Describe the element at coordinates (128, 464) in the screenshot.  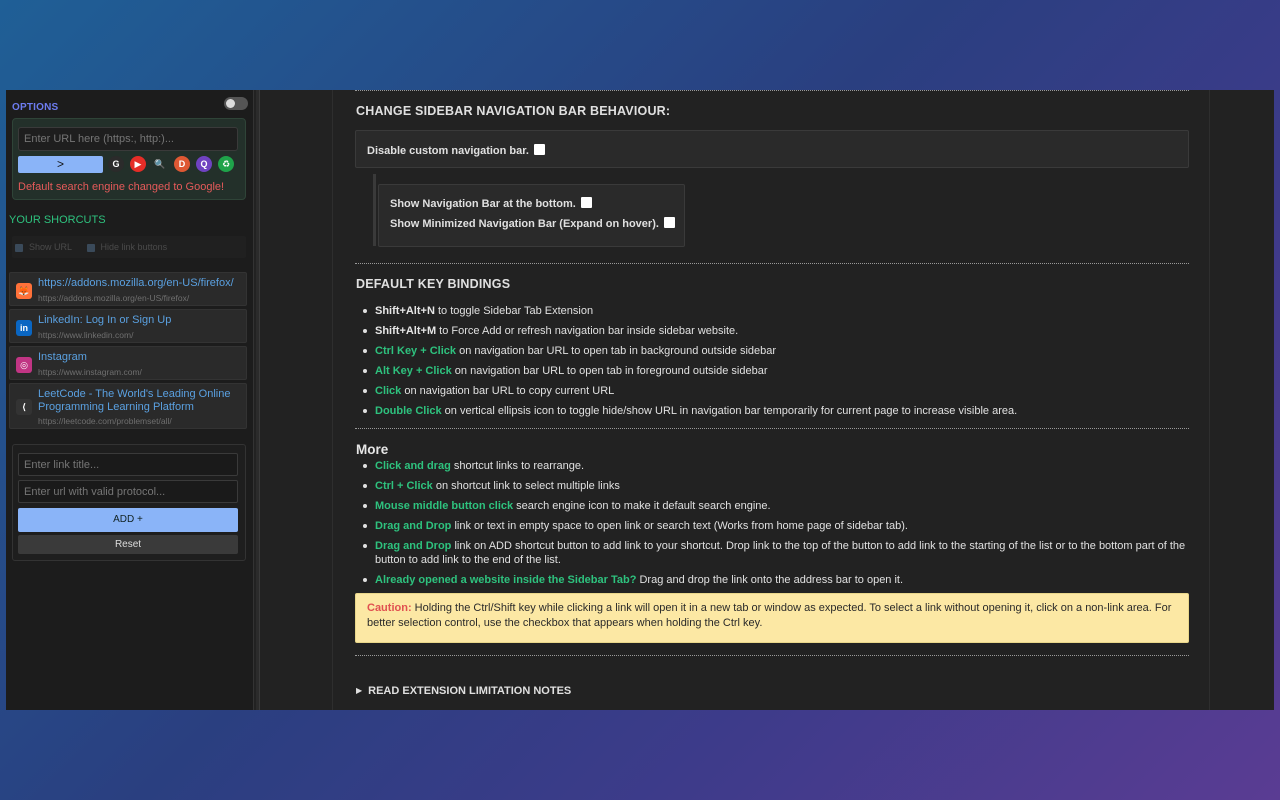
I see `link-title-input` at that location.